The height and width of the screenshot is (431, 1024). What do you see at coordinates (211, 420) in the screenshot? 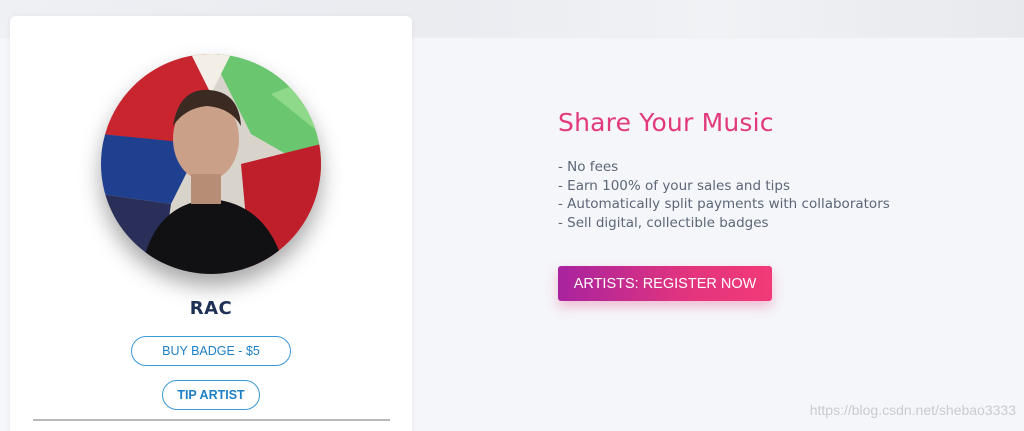
I see `card-divider` at bounding box center [211, 420].